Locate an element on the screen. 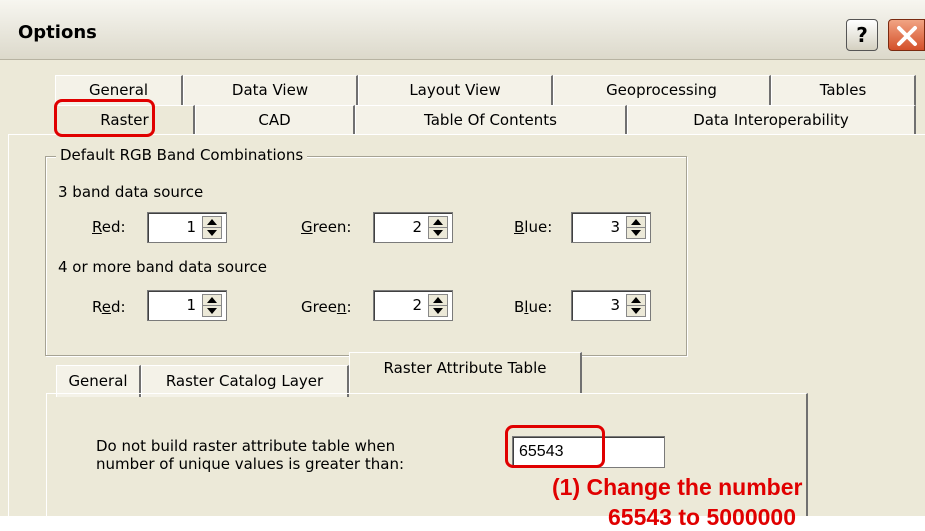 The image size is (925, 531). tab-cad: CAD is located at coordinates (275, 120).